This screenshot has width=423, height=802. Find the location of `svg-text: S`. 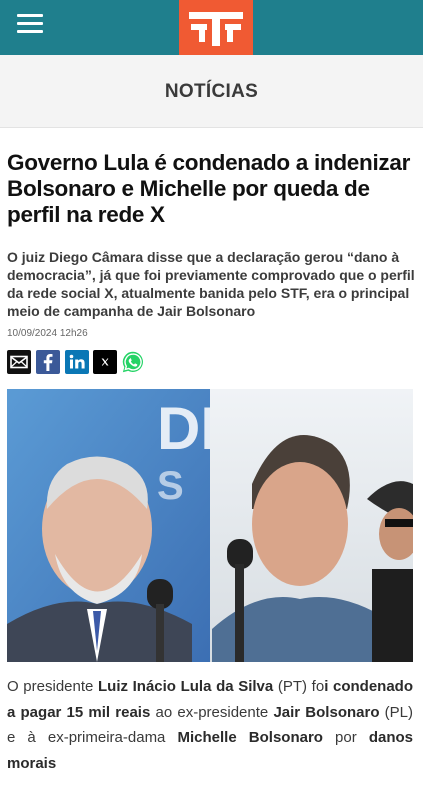

svg-text: S is located at coordinates (170, 486).